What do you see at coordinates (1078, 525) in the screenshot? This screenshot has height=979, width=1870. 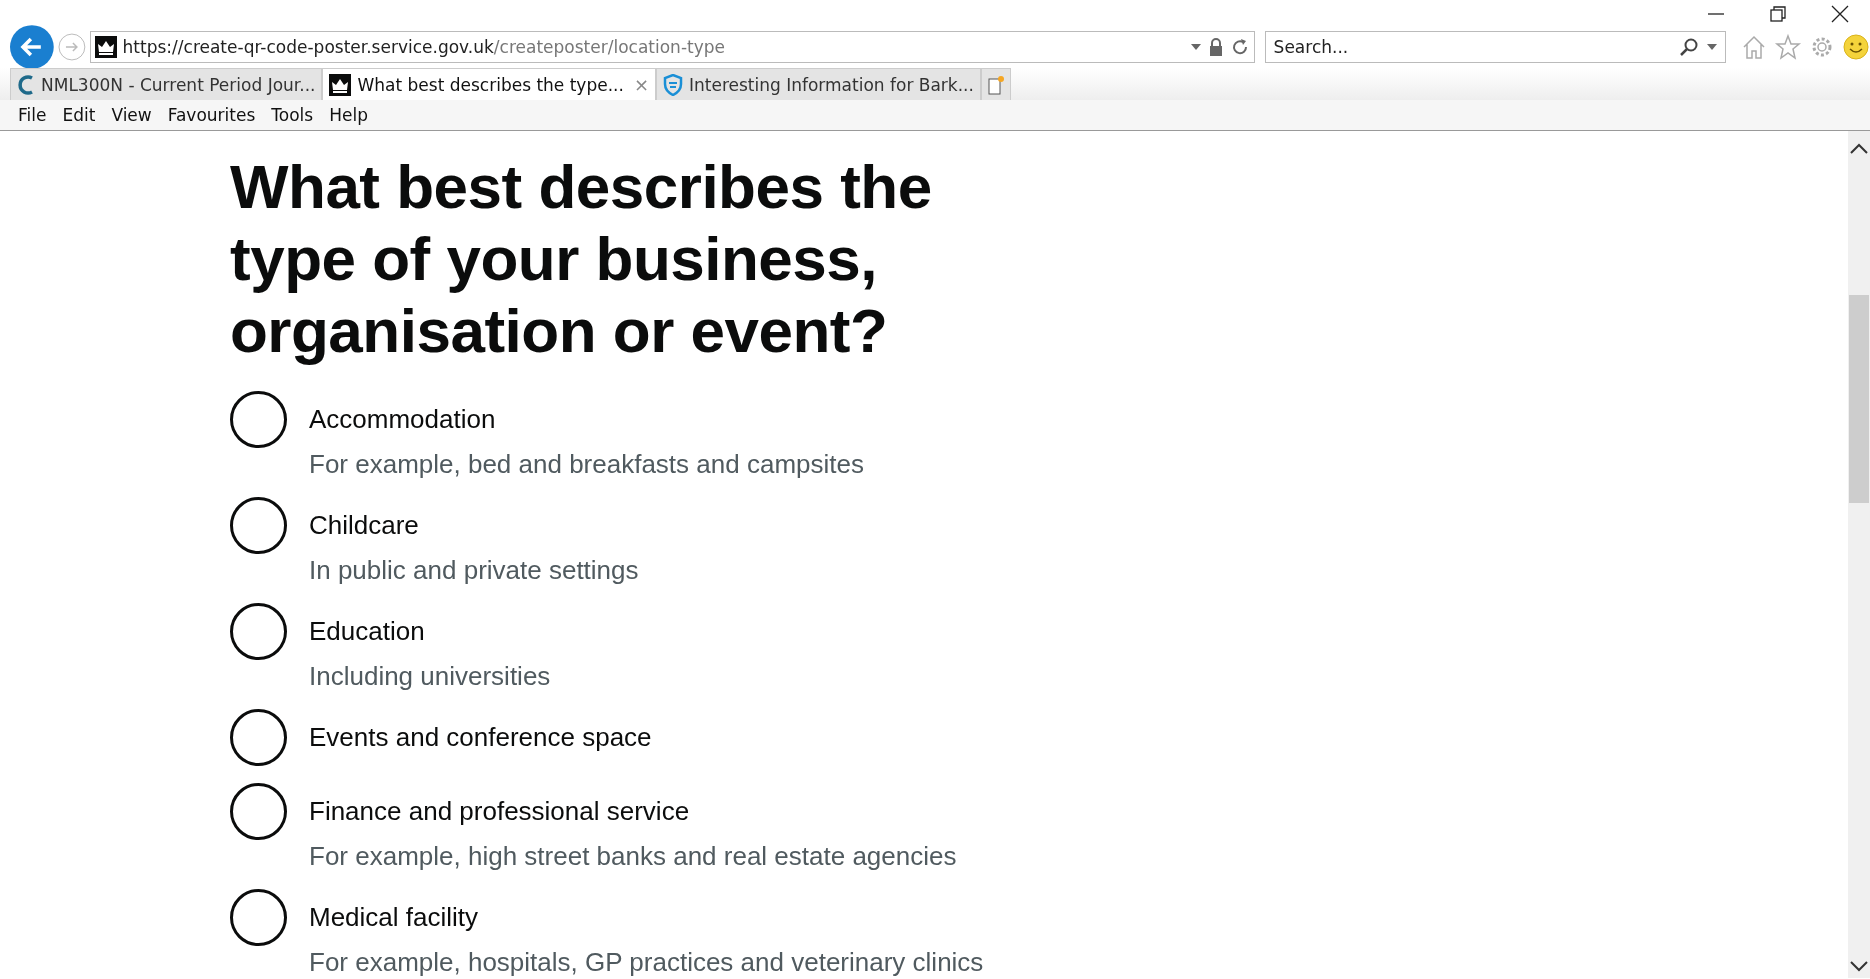 I see `option-label: Childcare` at bounding box center [1078, 525].